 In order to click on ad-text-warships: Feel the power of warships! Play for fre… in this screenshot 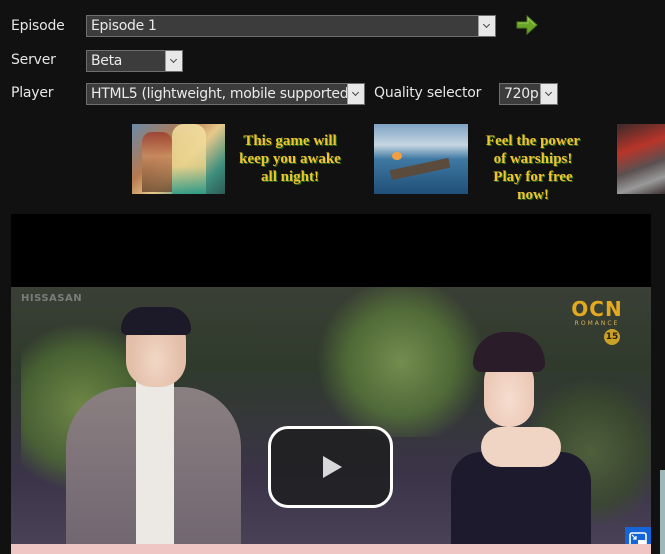, I will do `click(533, 168)`.